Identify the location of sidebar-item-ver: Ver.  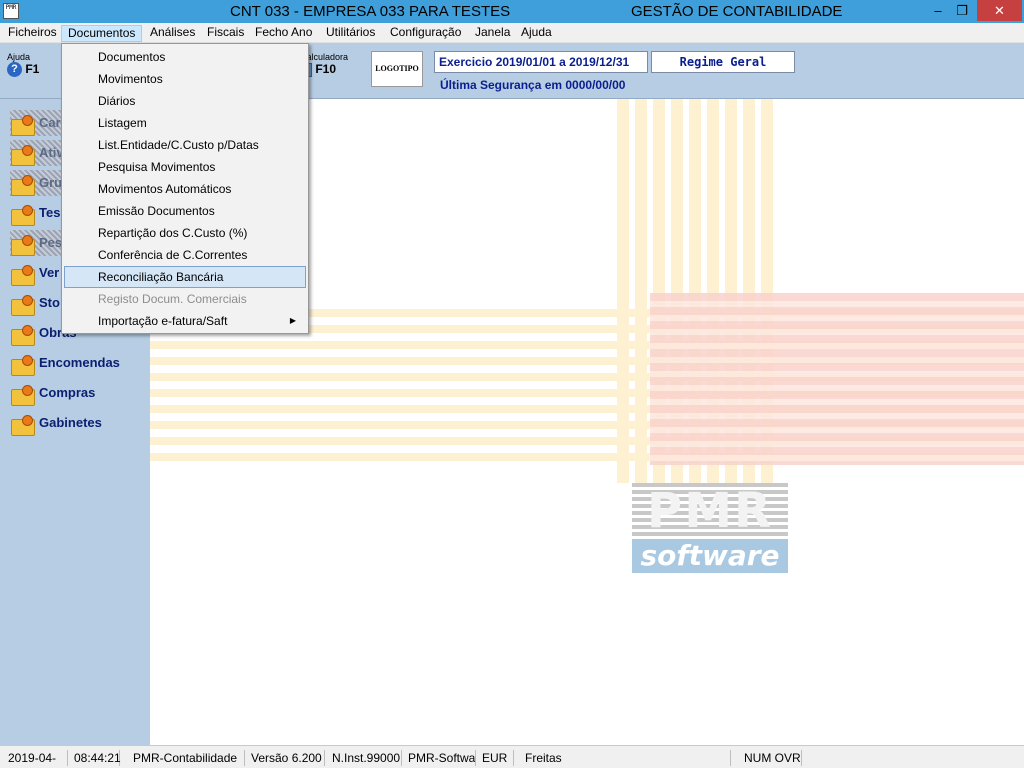
(34, 273).